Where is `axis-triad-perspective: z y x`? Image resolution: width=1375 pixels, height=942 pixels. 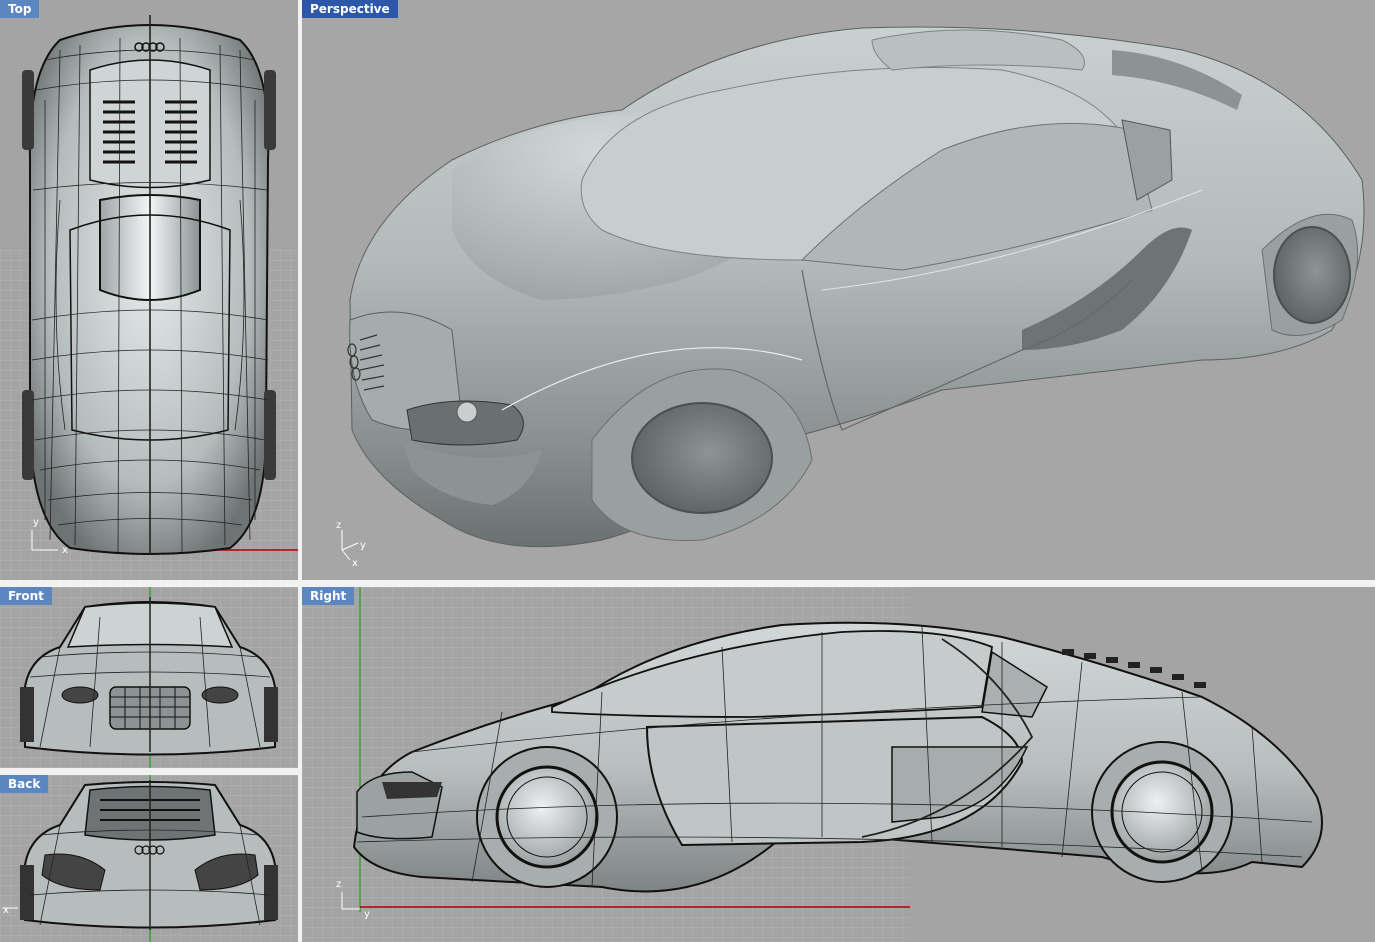 axis-triad-perspective: z y x is located at coordinates (351, 544).